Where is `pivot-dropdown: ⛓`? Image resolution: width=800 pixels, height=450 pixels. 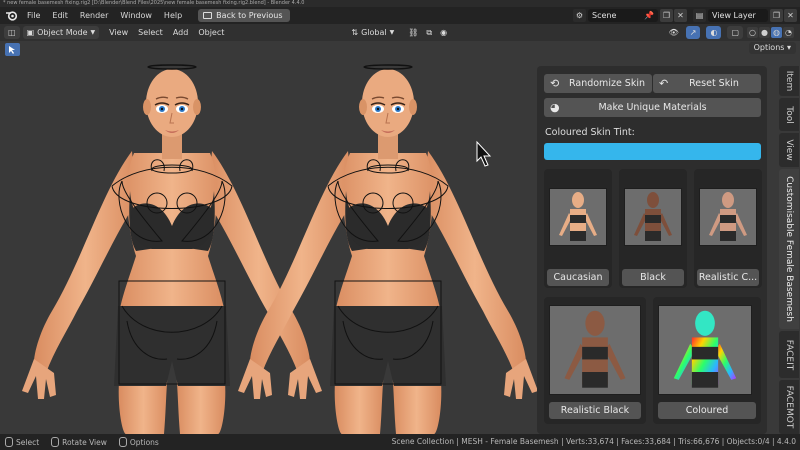 pivot-dropdown: ⛓ is located at coordinates (413, 32).